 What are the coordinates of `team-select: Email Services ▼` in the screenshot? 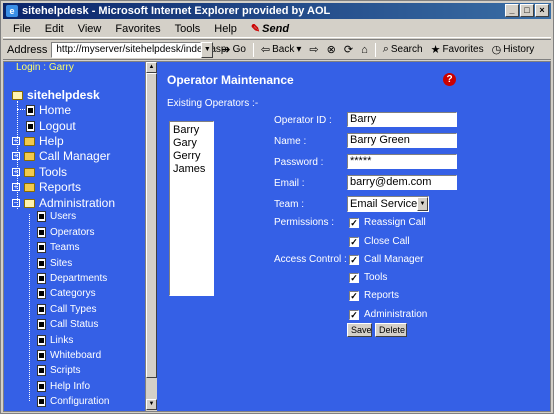 It's located at (388, 204).